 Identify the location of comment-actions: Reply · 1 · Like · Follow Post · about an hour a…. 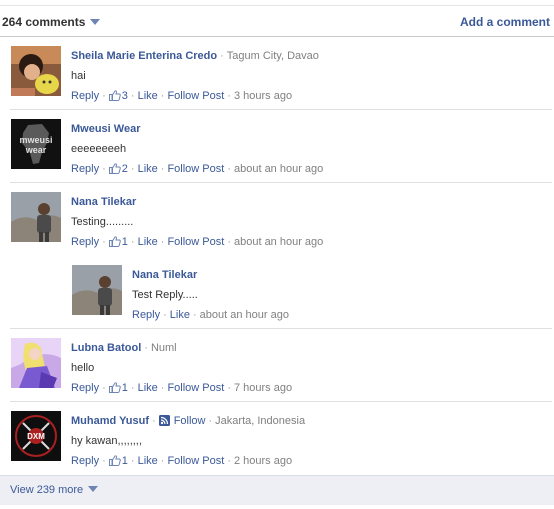
(197, 242).